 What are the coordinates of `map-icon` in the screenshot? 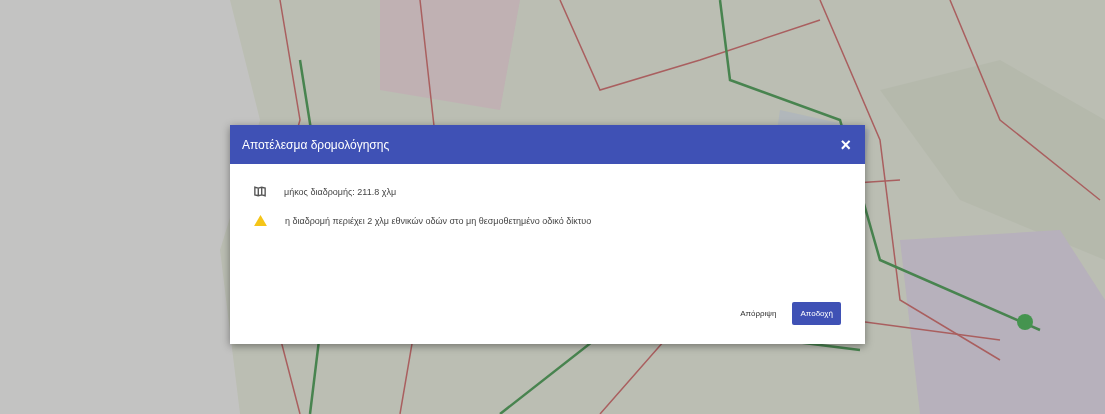 It's located at (260, 191).